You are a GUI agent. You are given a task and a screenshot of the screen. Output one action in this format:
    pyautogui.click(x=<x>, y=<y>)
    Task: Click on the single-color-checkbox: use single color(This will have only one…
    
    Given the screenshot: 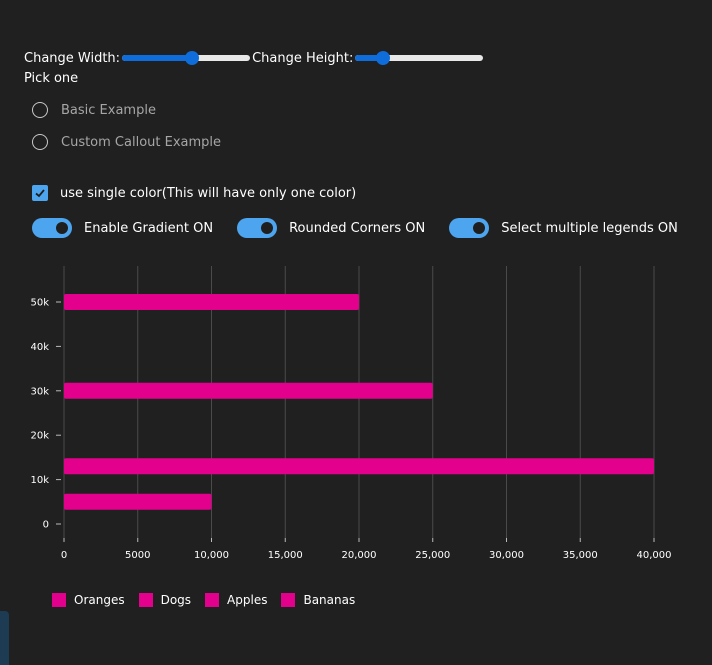 What is the action you would take?
    pyautogui.click(x=194, y=193)
    